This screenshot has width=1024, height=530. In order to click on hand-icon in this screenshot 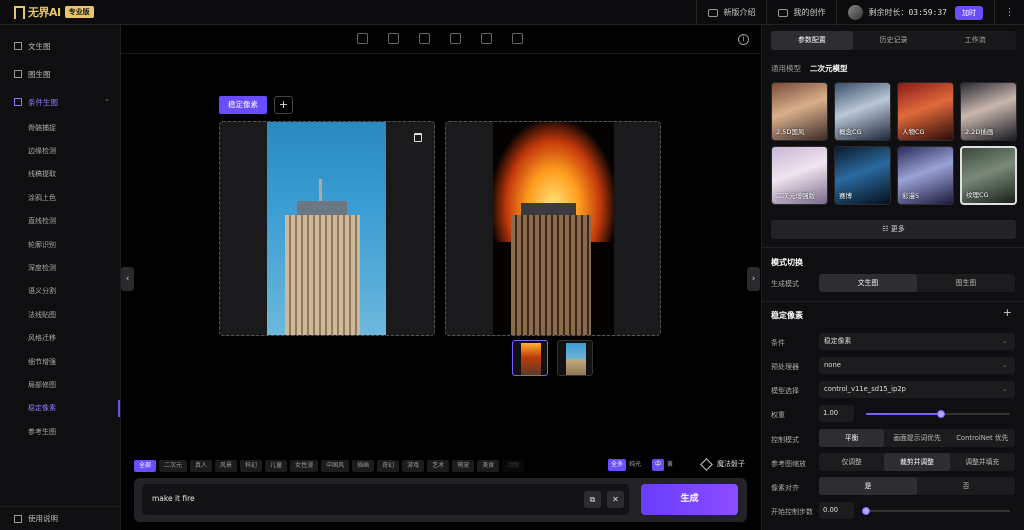, I will do `click(455, 38)`.